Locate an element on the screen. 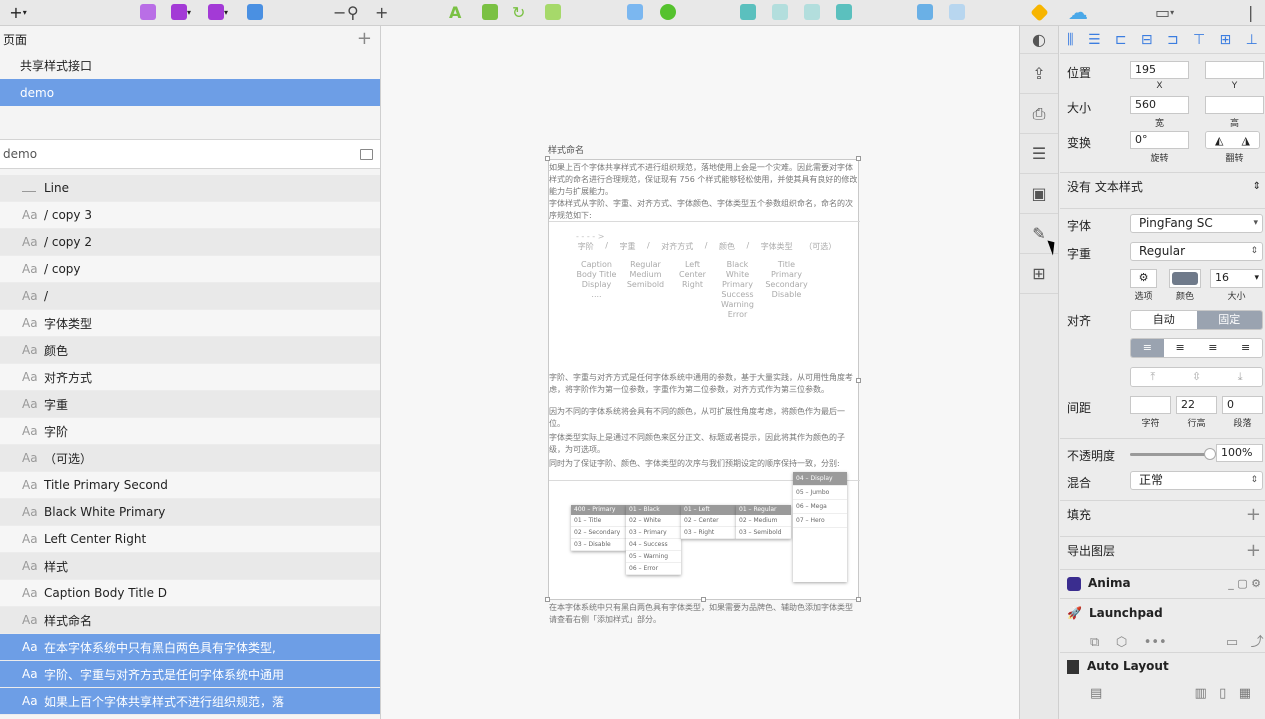  align-left-icon: ≡ is located at coordinates (1147, 348).